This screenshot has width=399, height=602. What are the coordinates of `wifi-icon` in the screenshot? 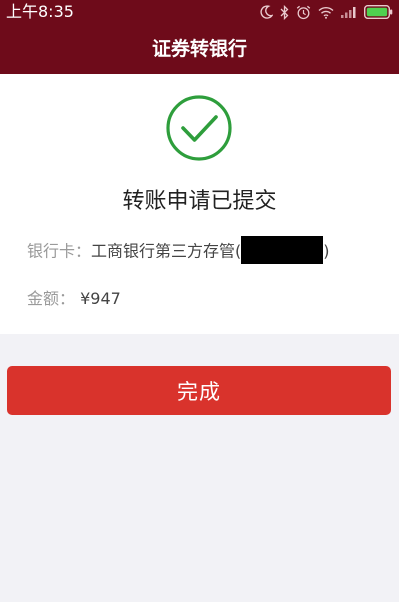 It's located at (326, 12).